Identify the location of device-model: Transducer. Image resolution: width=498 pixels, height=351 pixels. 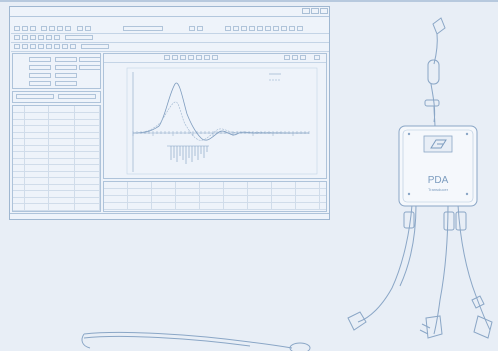
(438, 189).